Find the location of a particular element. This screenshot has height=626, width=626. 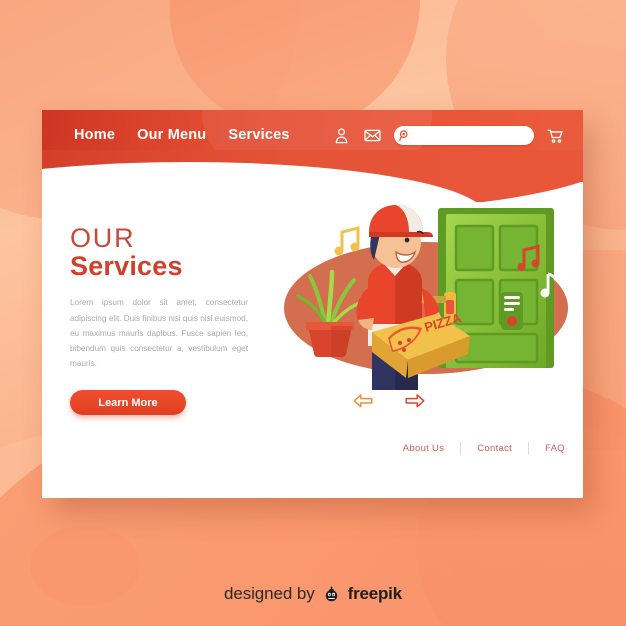

search-input is located at coordinates (472, 135).